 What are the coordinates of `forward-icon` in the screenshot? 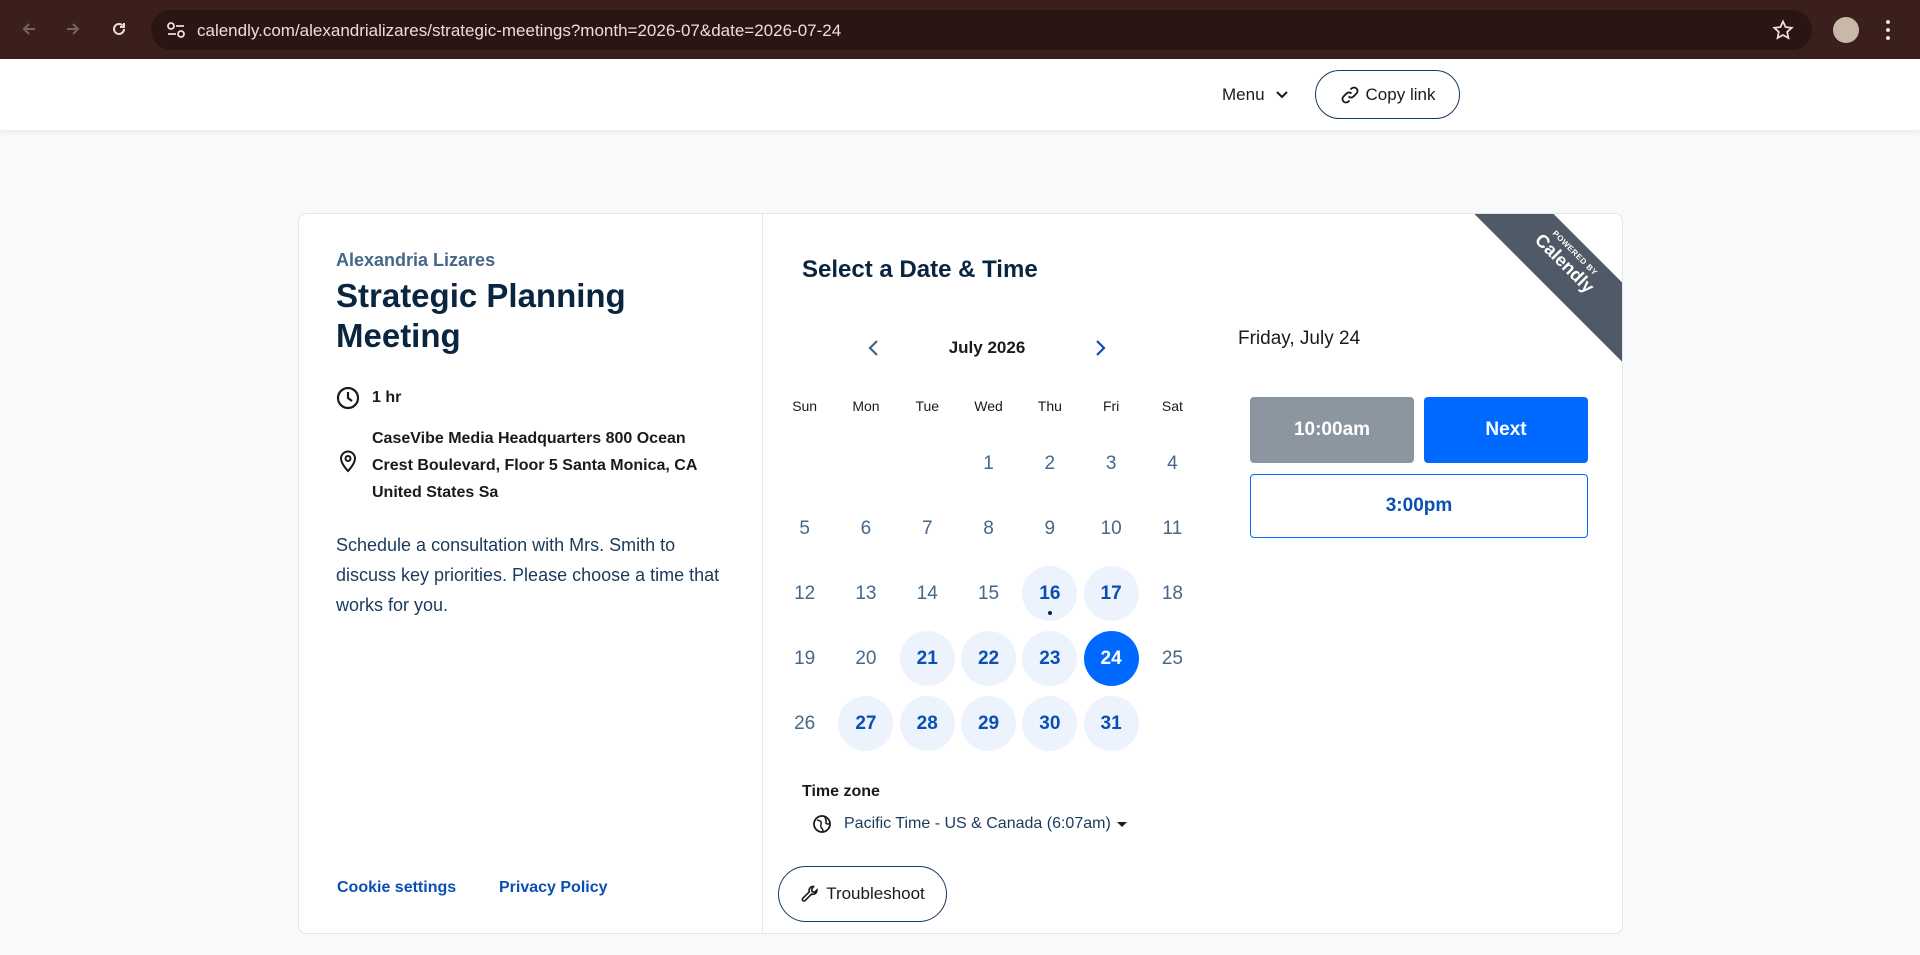 It's located at (73, 29).